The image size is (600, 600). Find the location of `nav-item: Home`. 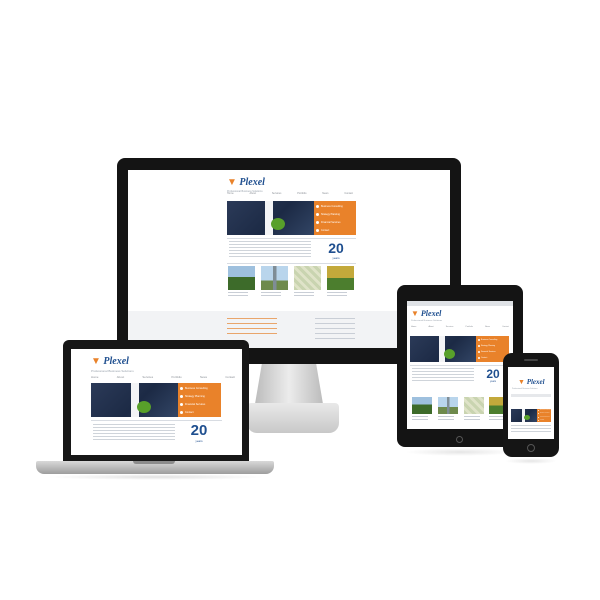

nav-item: Home is located at coordinates (230, 193).